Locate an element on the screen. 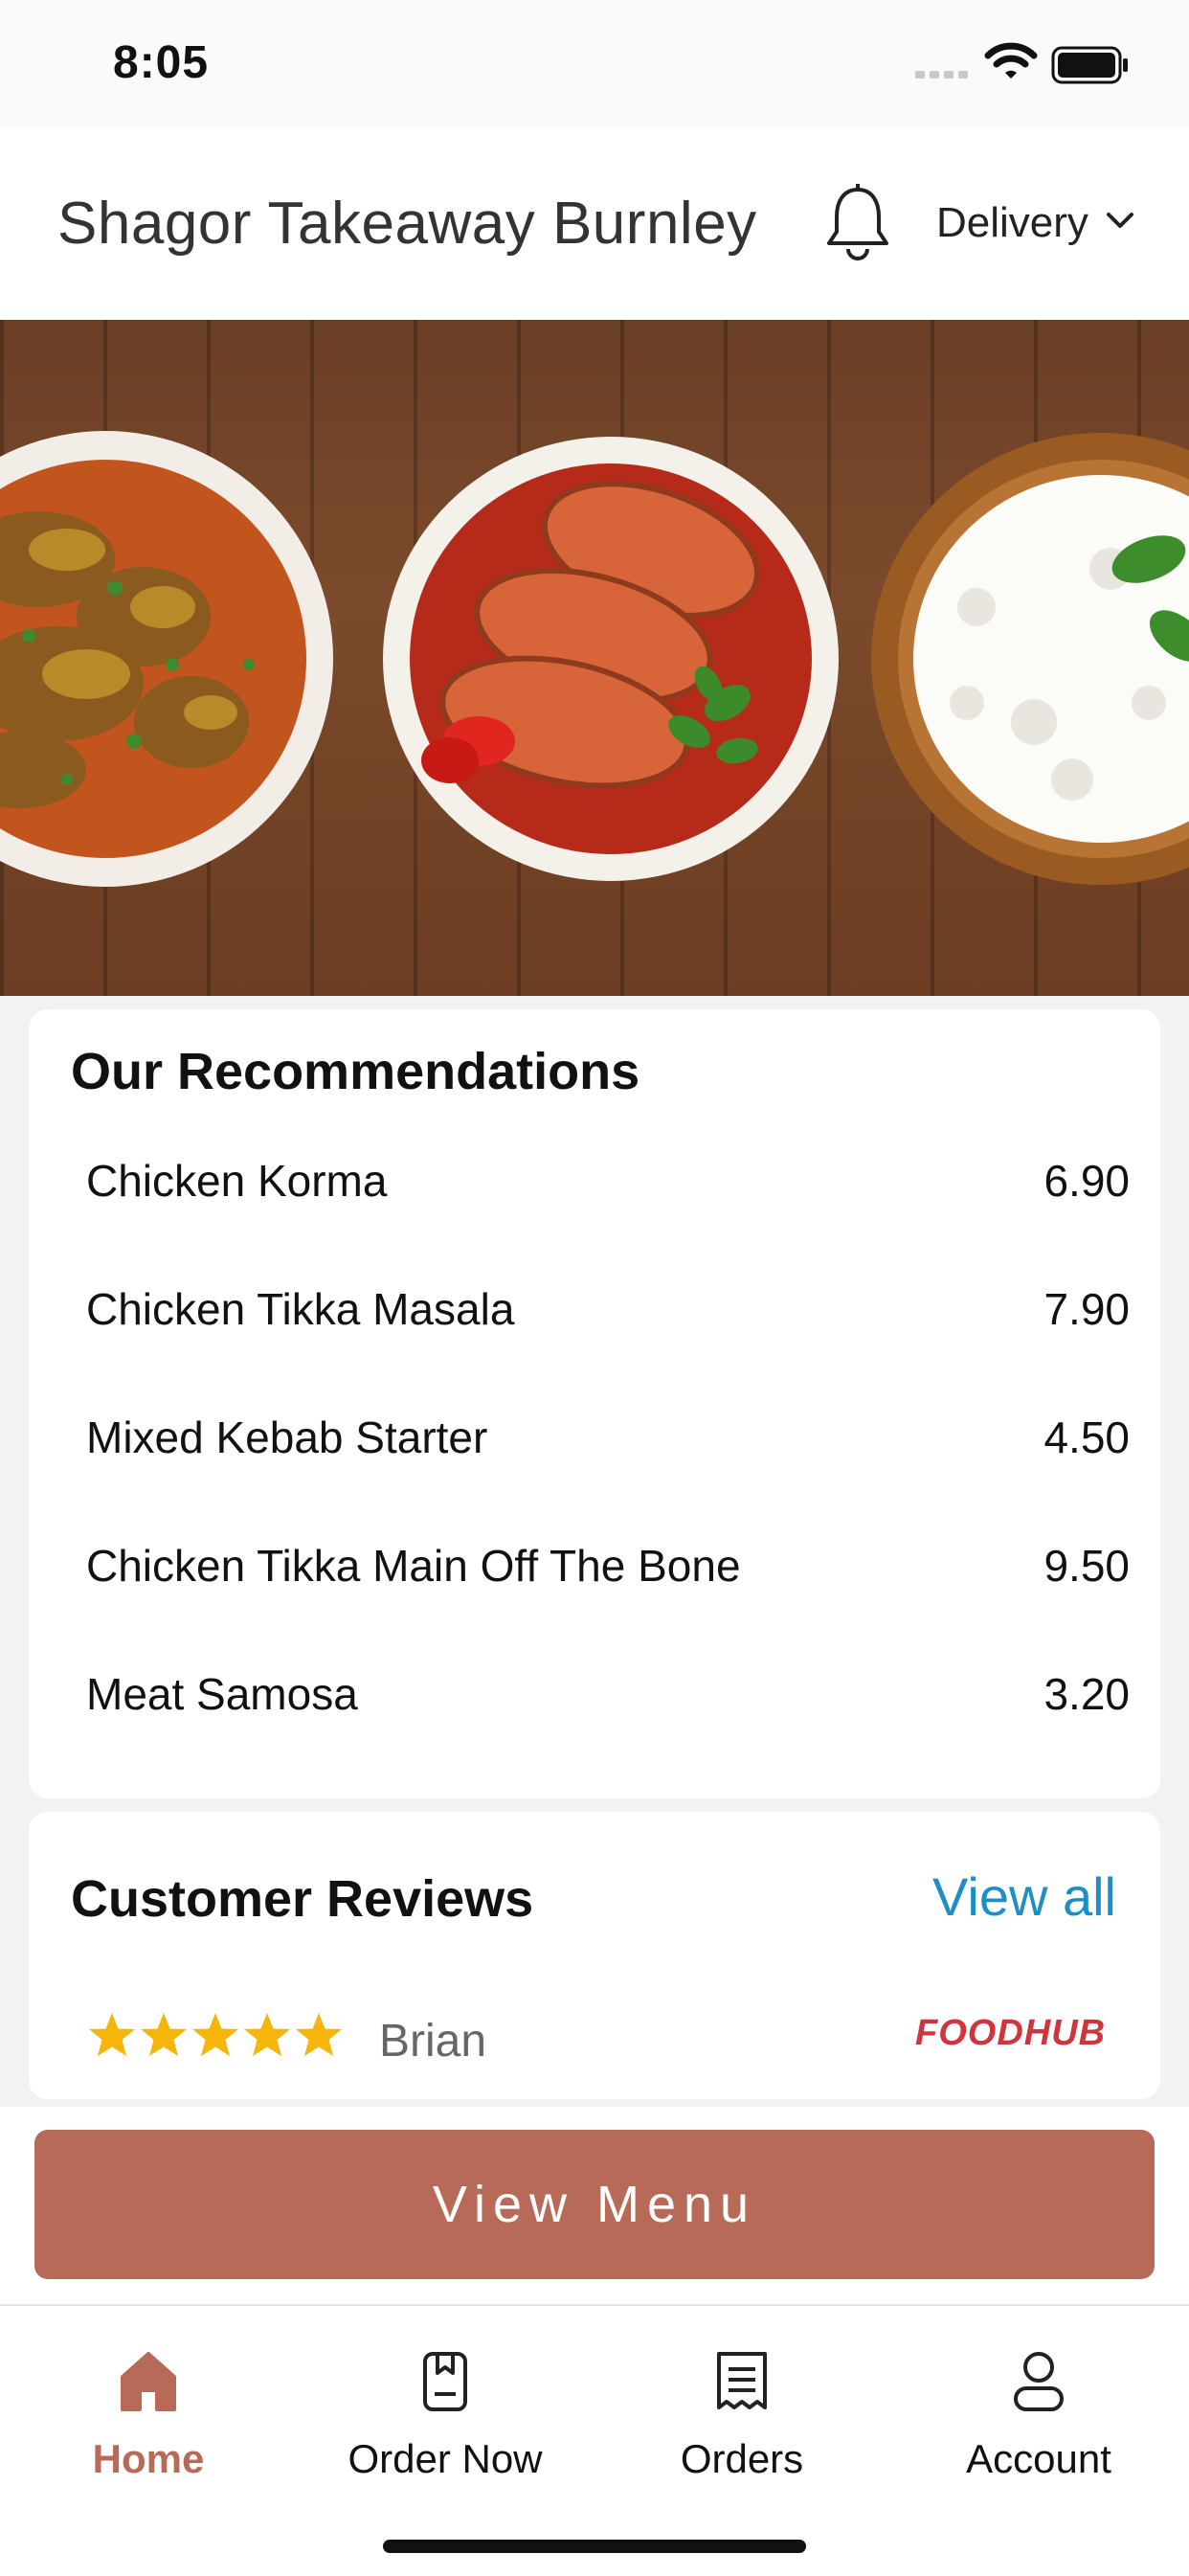 Image resolution: width=1189 pixels, height=2576 pixels. bottom-tab-bar: Home Order Now Orders Account is located at coordinates (594, 2440).